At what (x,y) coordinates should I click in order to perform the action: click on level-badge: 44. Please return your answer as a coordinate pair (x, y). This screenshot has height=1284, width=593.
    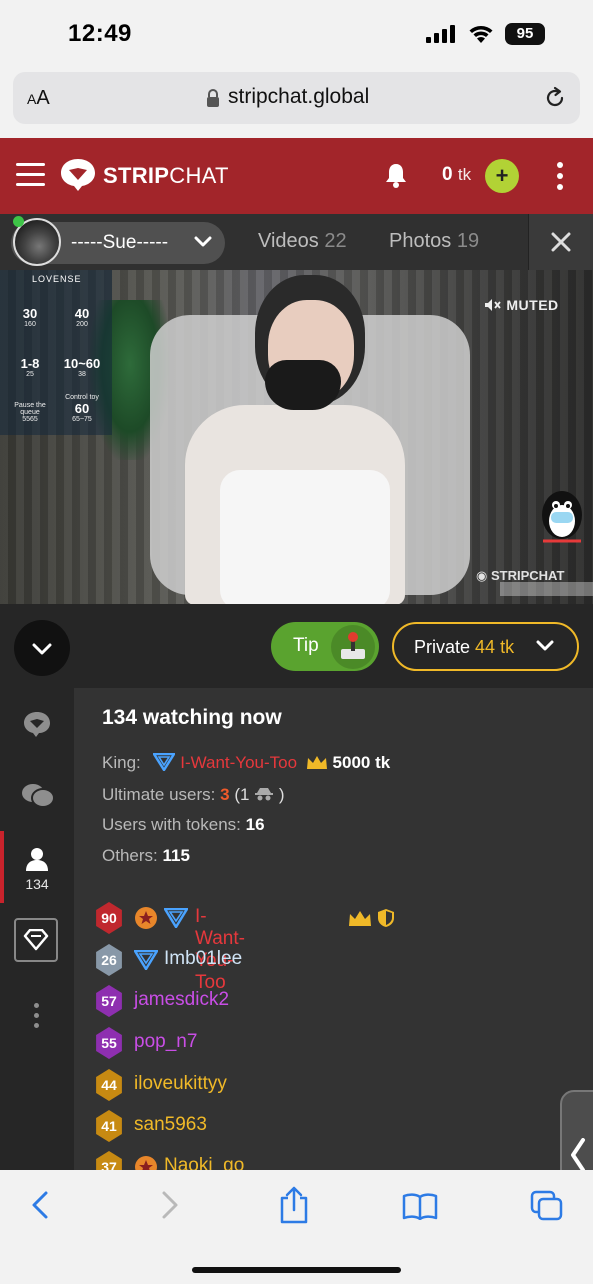
    Looking at the image, I should click on (109, 1085).